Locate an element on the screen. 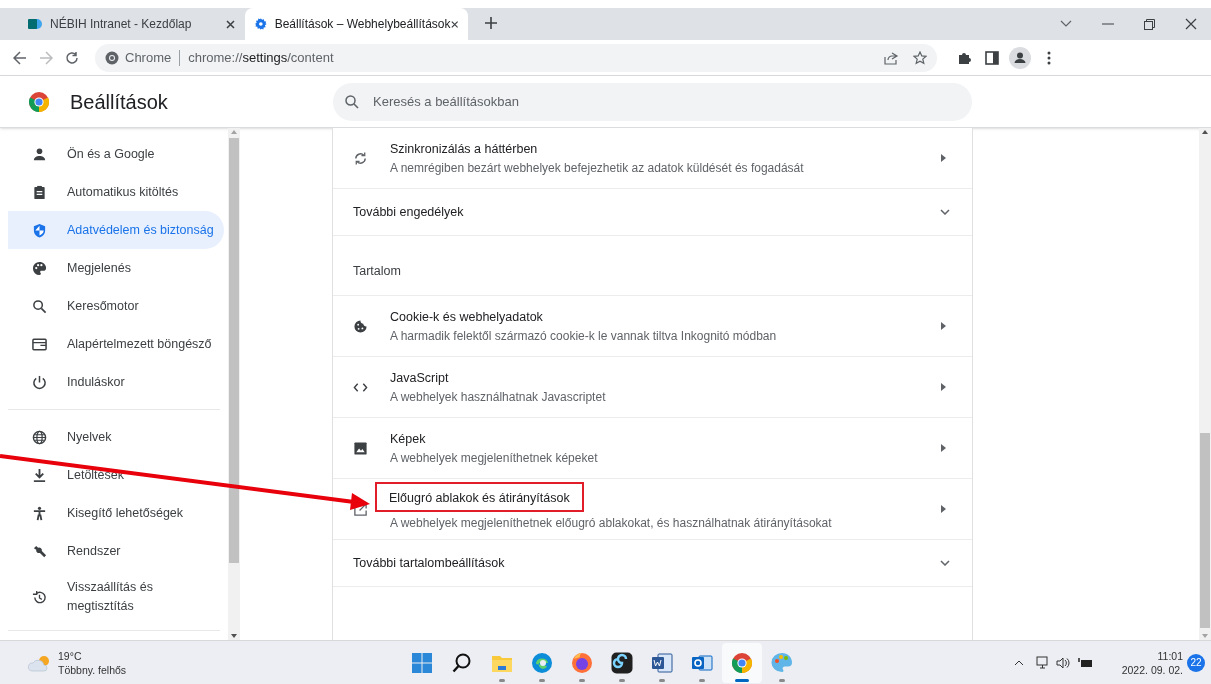 The image size is (1211, 684). sidebar-item: Ön és a Google is located at coordinates (112, 154).